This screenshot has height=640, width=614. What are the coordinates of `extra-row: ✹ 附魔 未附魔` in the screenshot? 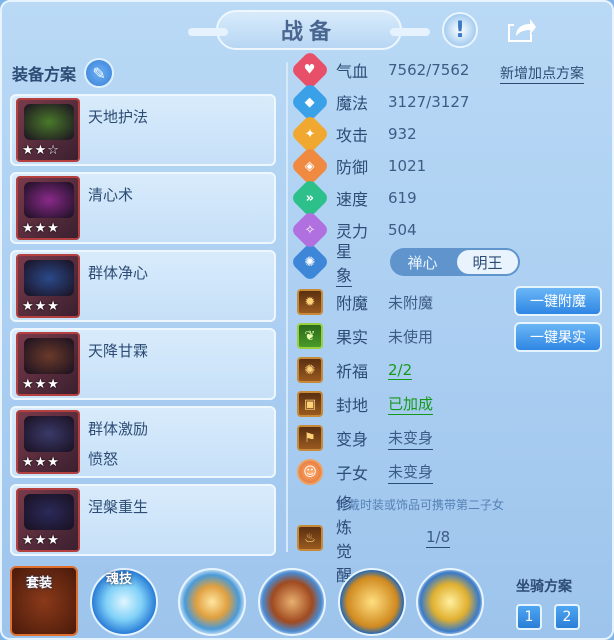 It's located at (362, 302).